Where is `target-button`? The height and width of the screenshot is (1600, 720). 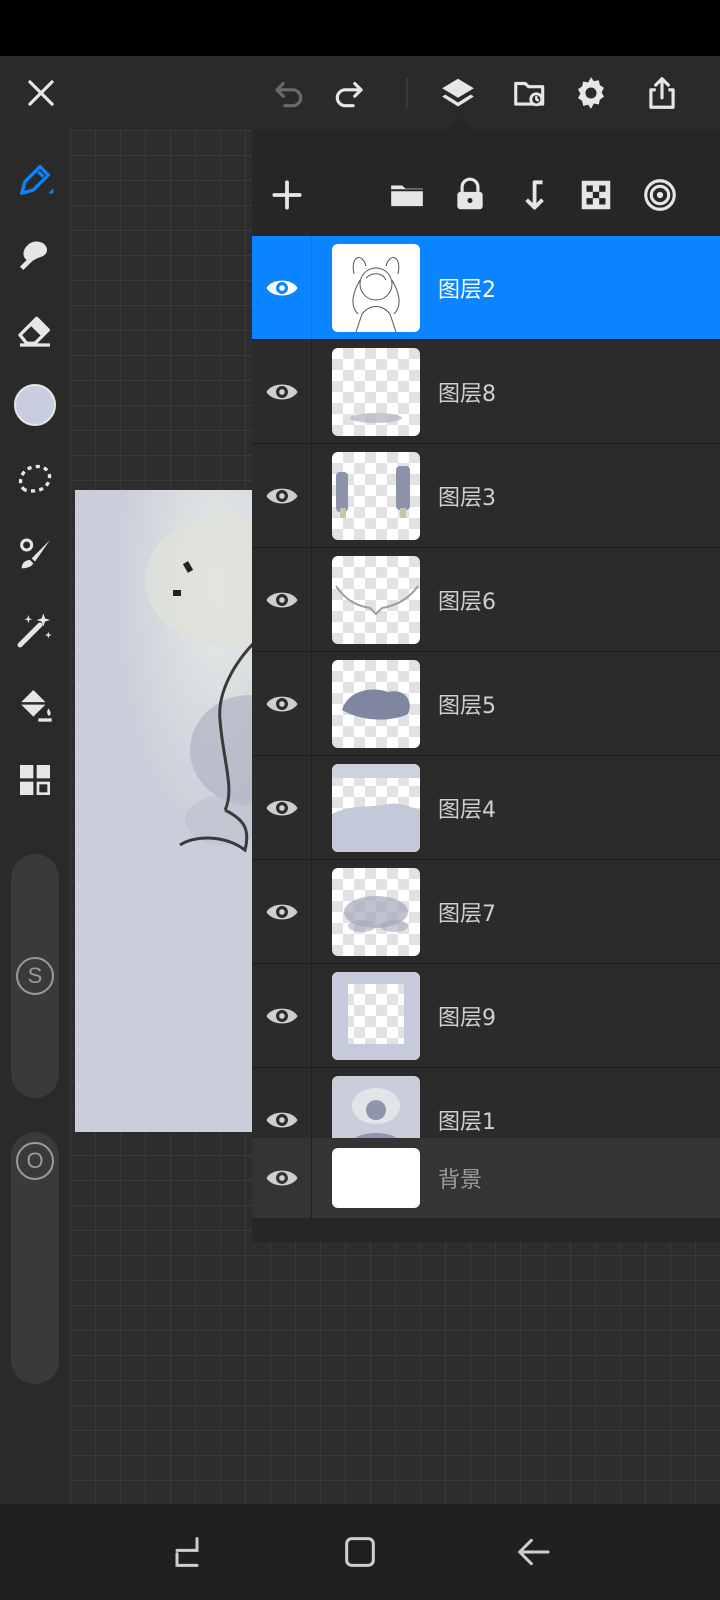
target-button is located at coordinates (660, 195).